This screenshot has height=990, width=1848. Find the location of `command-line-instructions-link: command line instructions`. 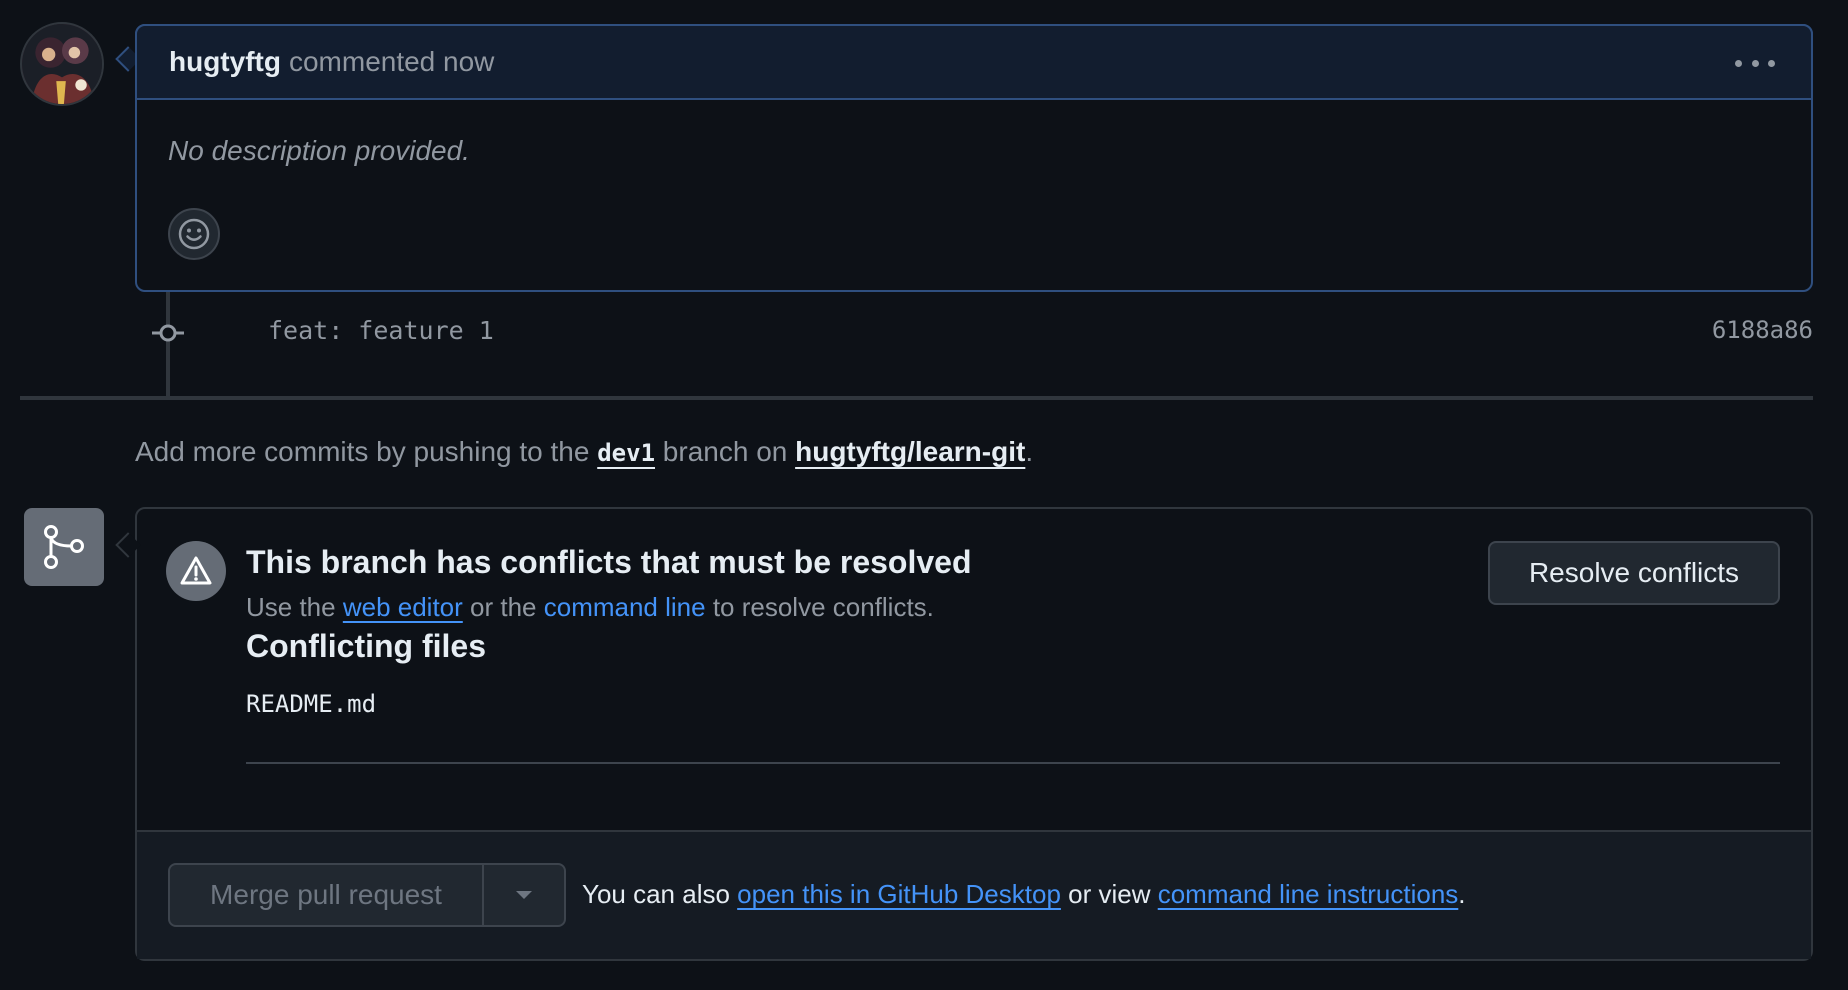

command-line-instructions-link: command line instructions is located at coordinates (1308, 894).